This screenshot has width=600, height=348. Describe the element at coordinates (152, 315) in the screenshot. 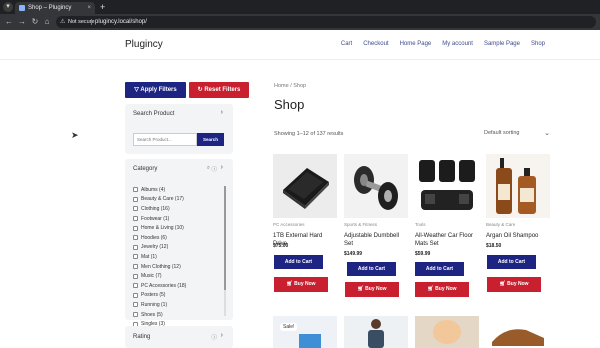

I see `category-label: Shoes (5)` at that location.